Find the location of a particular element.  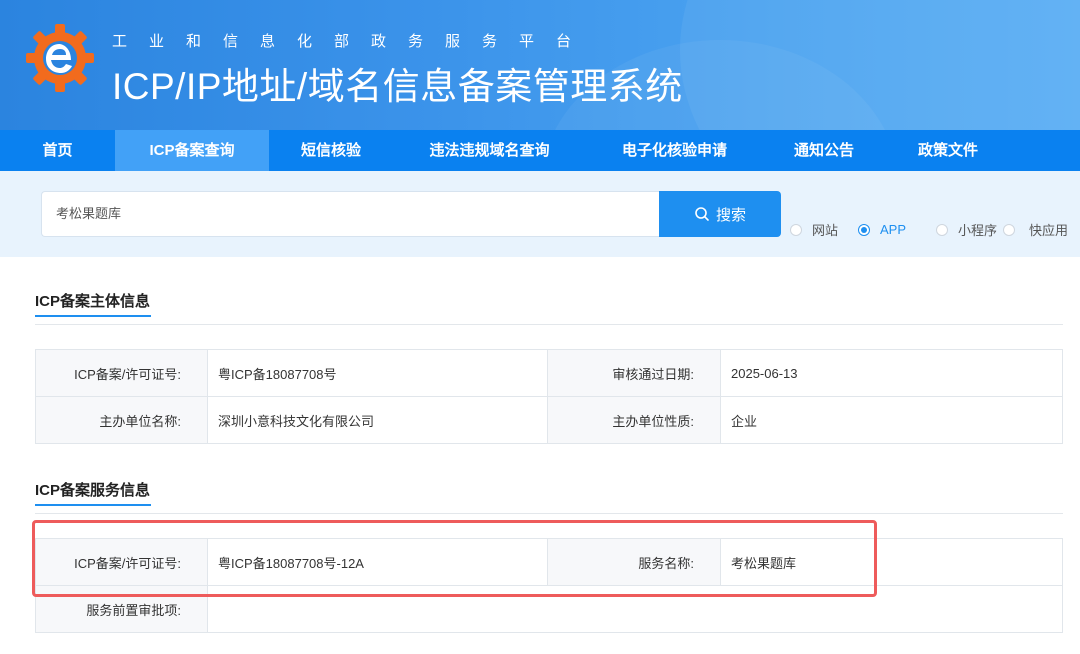

radio-app: APP is located at coordinates (894, 229).